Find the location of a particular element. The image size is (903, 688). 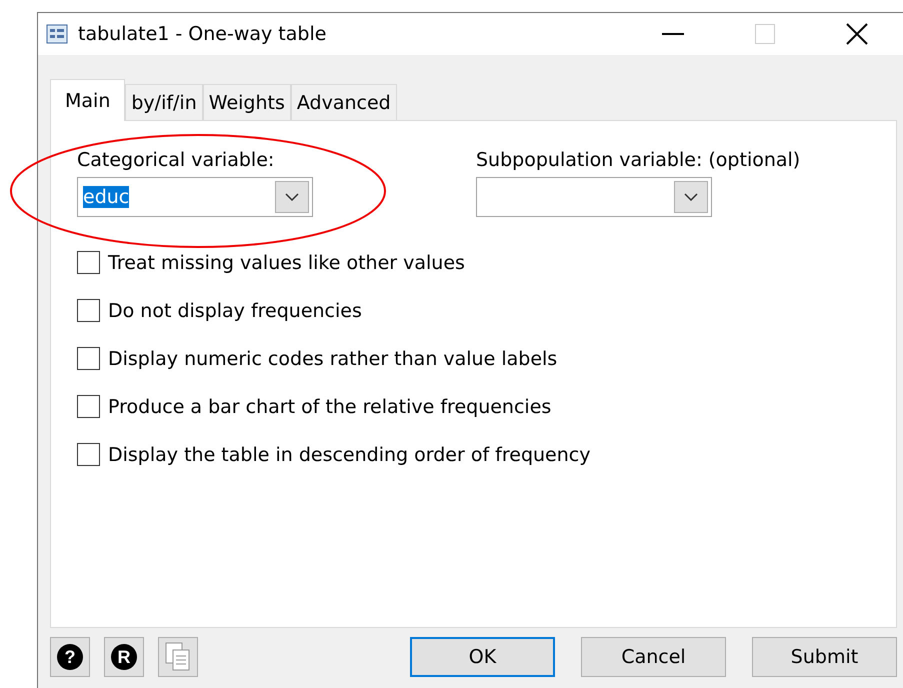

option-label: Treat missing values like other values is located at coordinates (286, 263).